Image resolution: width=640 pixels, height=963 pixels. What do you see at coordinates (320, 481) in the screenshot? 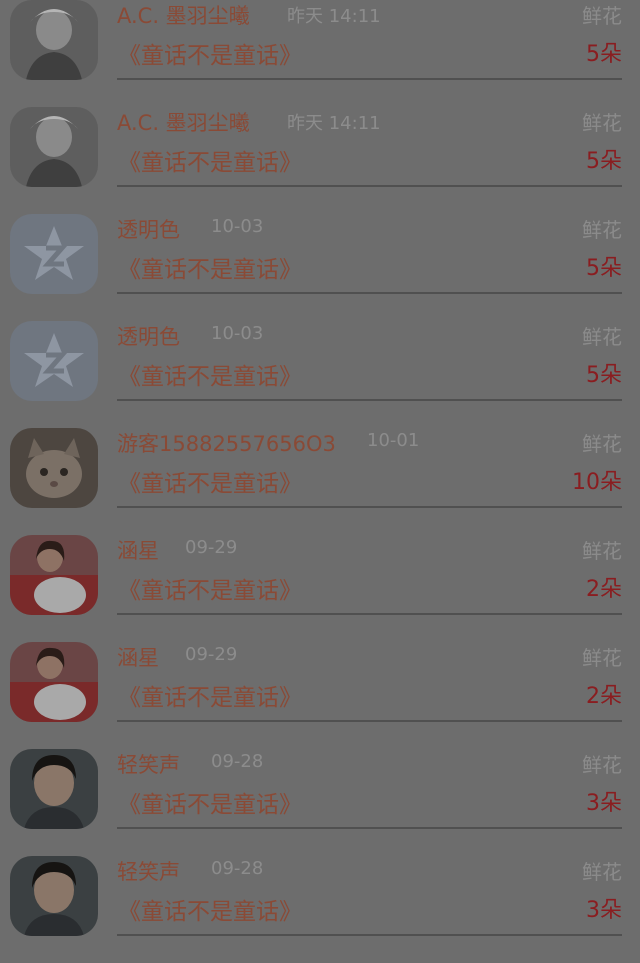
I see `list-item: 游客15882557656O3 10-01 鲜花 《童话不是童话》 10朵` at bounding box center [320, 481].